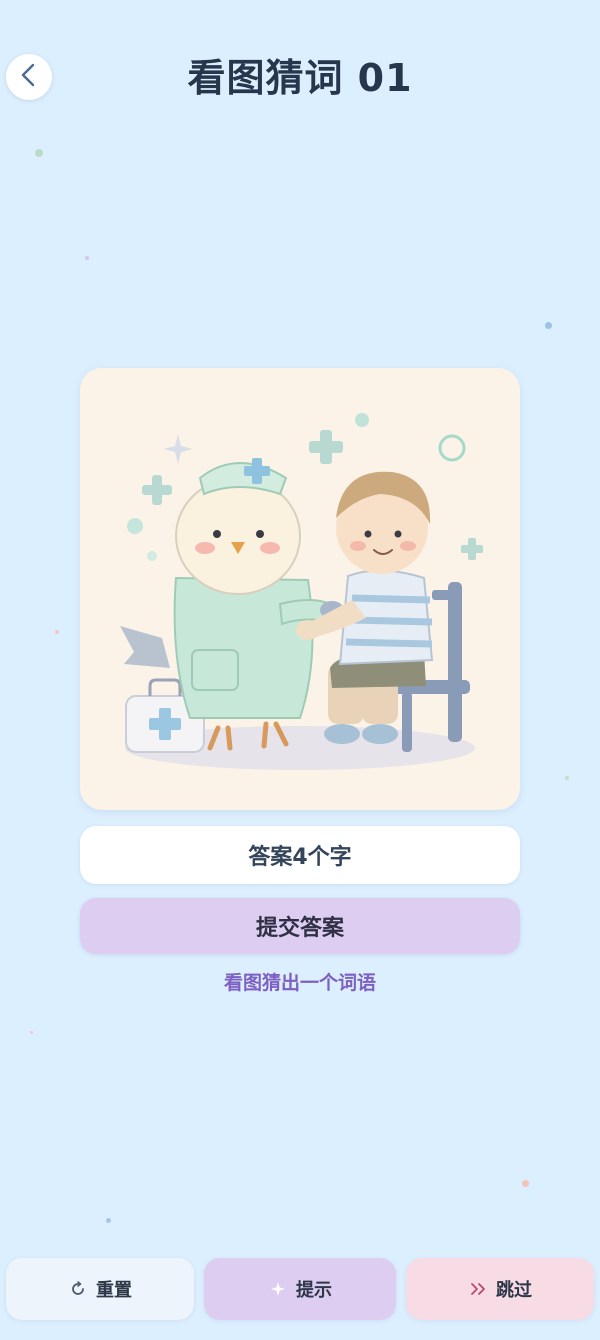 This screenshot has width=600, height=1340. Describe the element at coordinates (299, 983) in the screenshot. I see `instruction-text: 看图猜出一个词语` at that location.